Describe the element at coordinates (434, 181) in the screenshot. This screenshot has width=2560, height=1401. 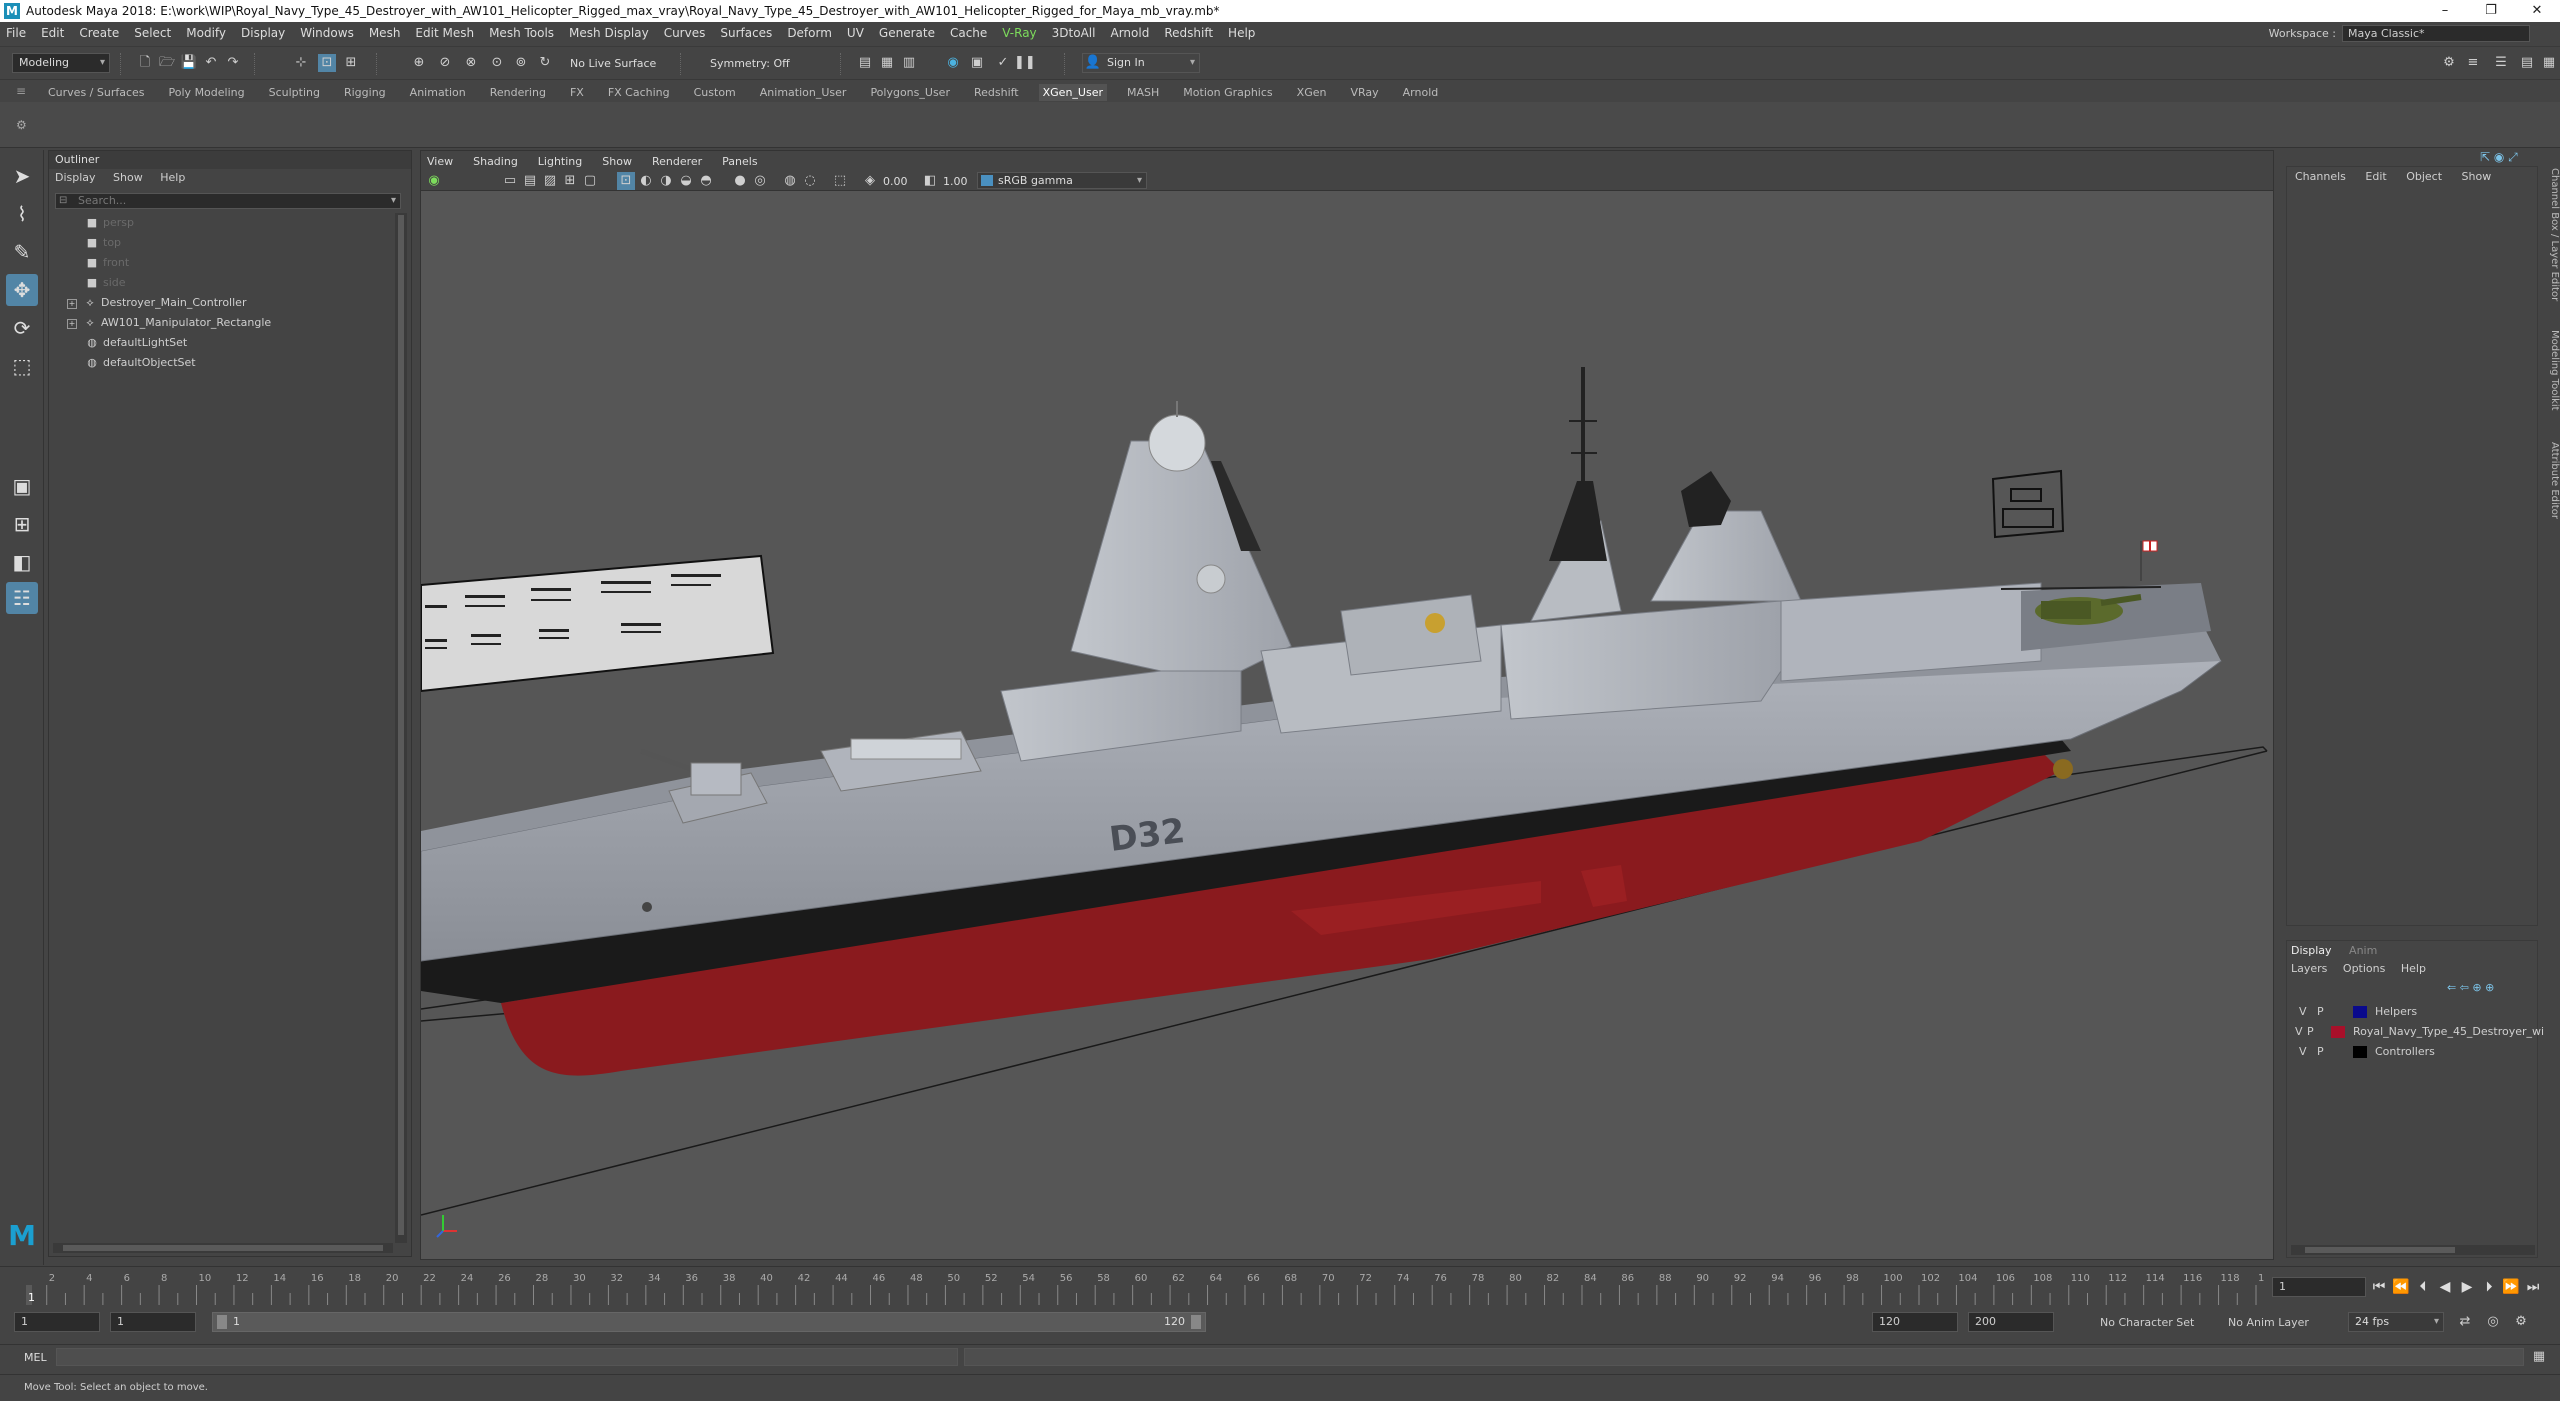
I see `camera-select-icon: ◉` at that location.